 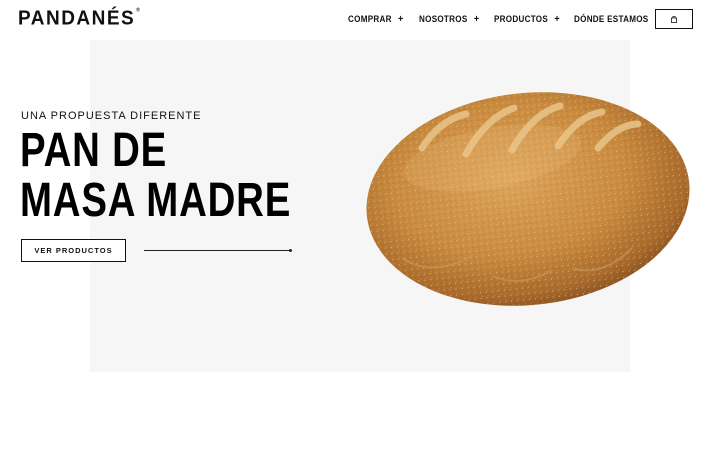 I want to click on nav-item-nosotros: NOSOTROS +, so click(x=449, y=19).